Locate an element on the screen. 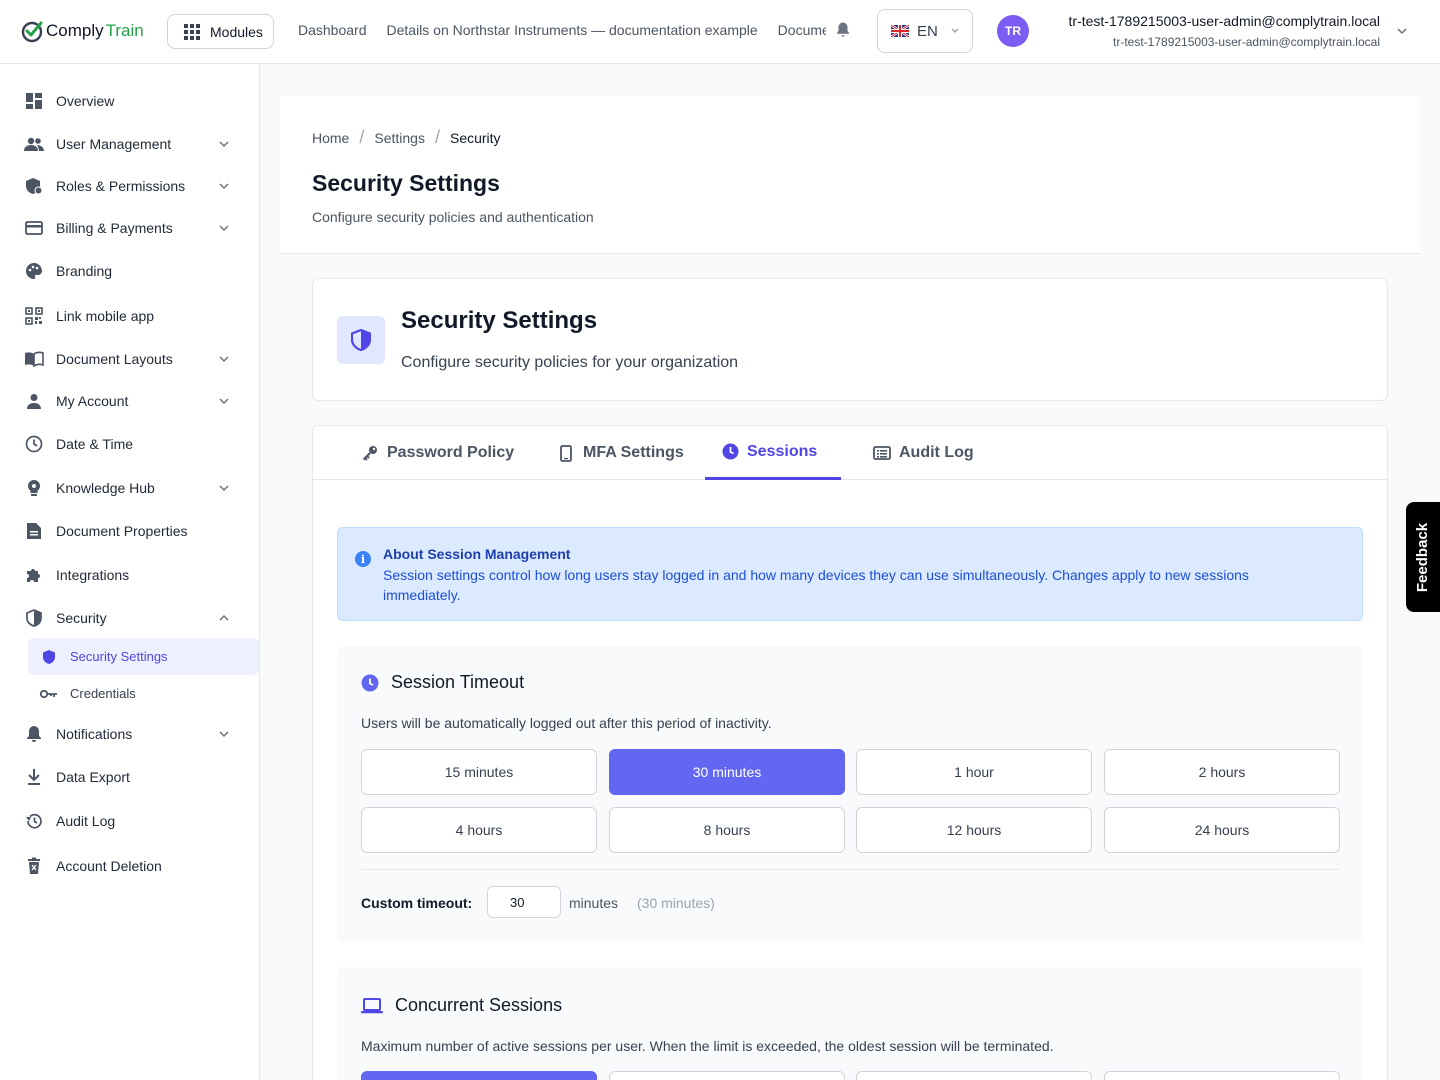  chevron-up-icon is located at coordinates (224, 617).